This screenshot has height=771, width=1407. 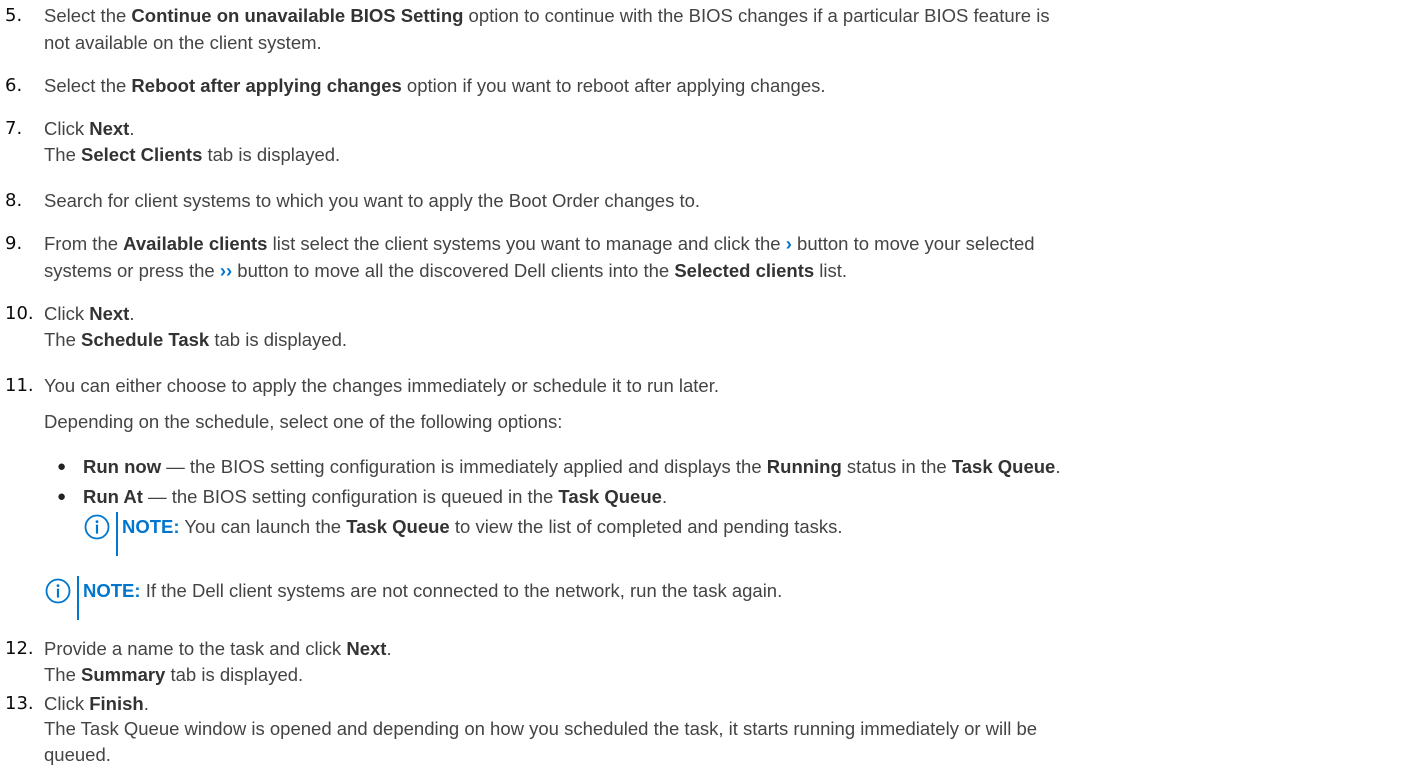 What do you see at coordinates (14, 85) in the screenshot?
I see `step-number: 6.` at bounding box center [14, 85].